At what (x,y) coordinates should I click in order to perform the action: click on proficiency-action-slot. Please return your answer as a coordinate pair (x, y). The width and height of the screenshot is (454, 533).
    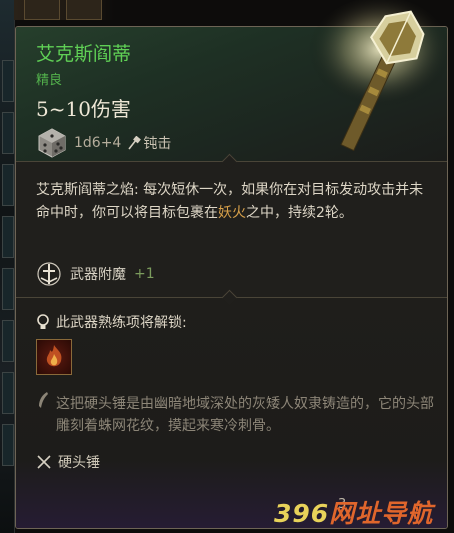
    Looking at the image, I should click on (54, 357).